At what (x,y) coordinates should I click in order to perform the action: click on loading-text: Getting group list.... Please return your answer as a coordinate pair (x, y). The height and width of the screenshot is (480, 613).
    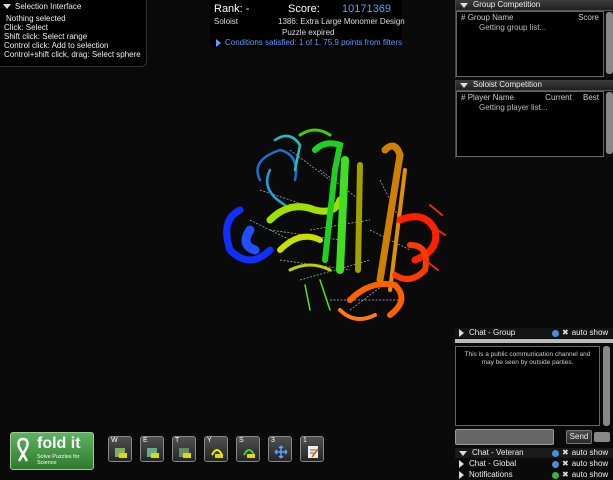
    Looking at the image, I should click on (513, 27).